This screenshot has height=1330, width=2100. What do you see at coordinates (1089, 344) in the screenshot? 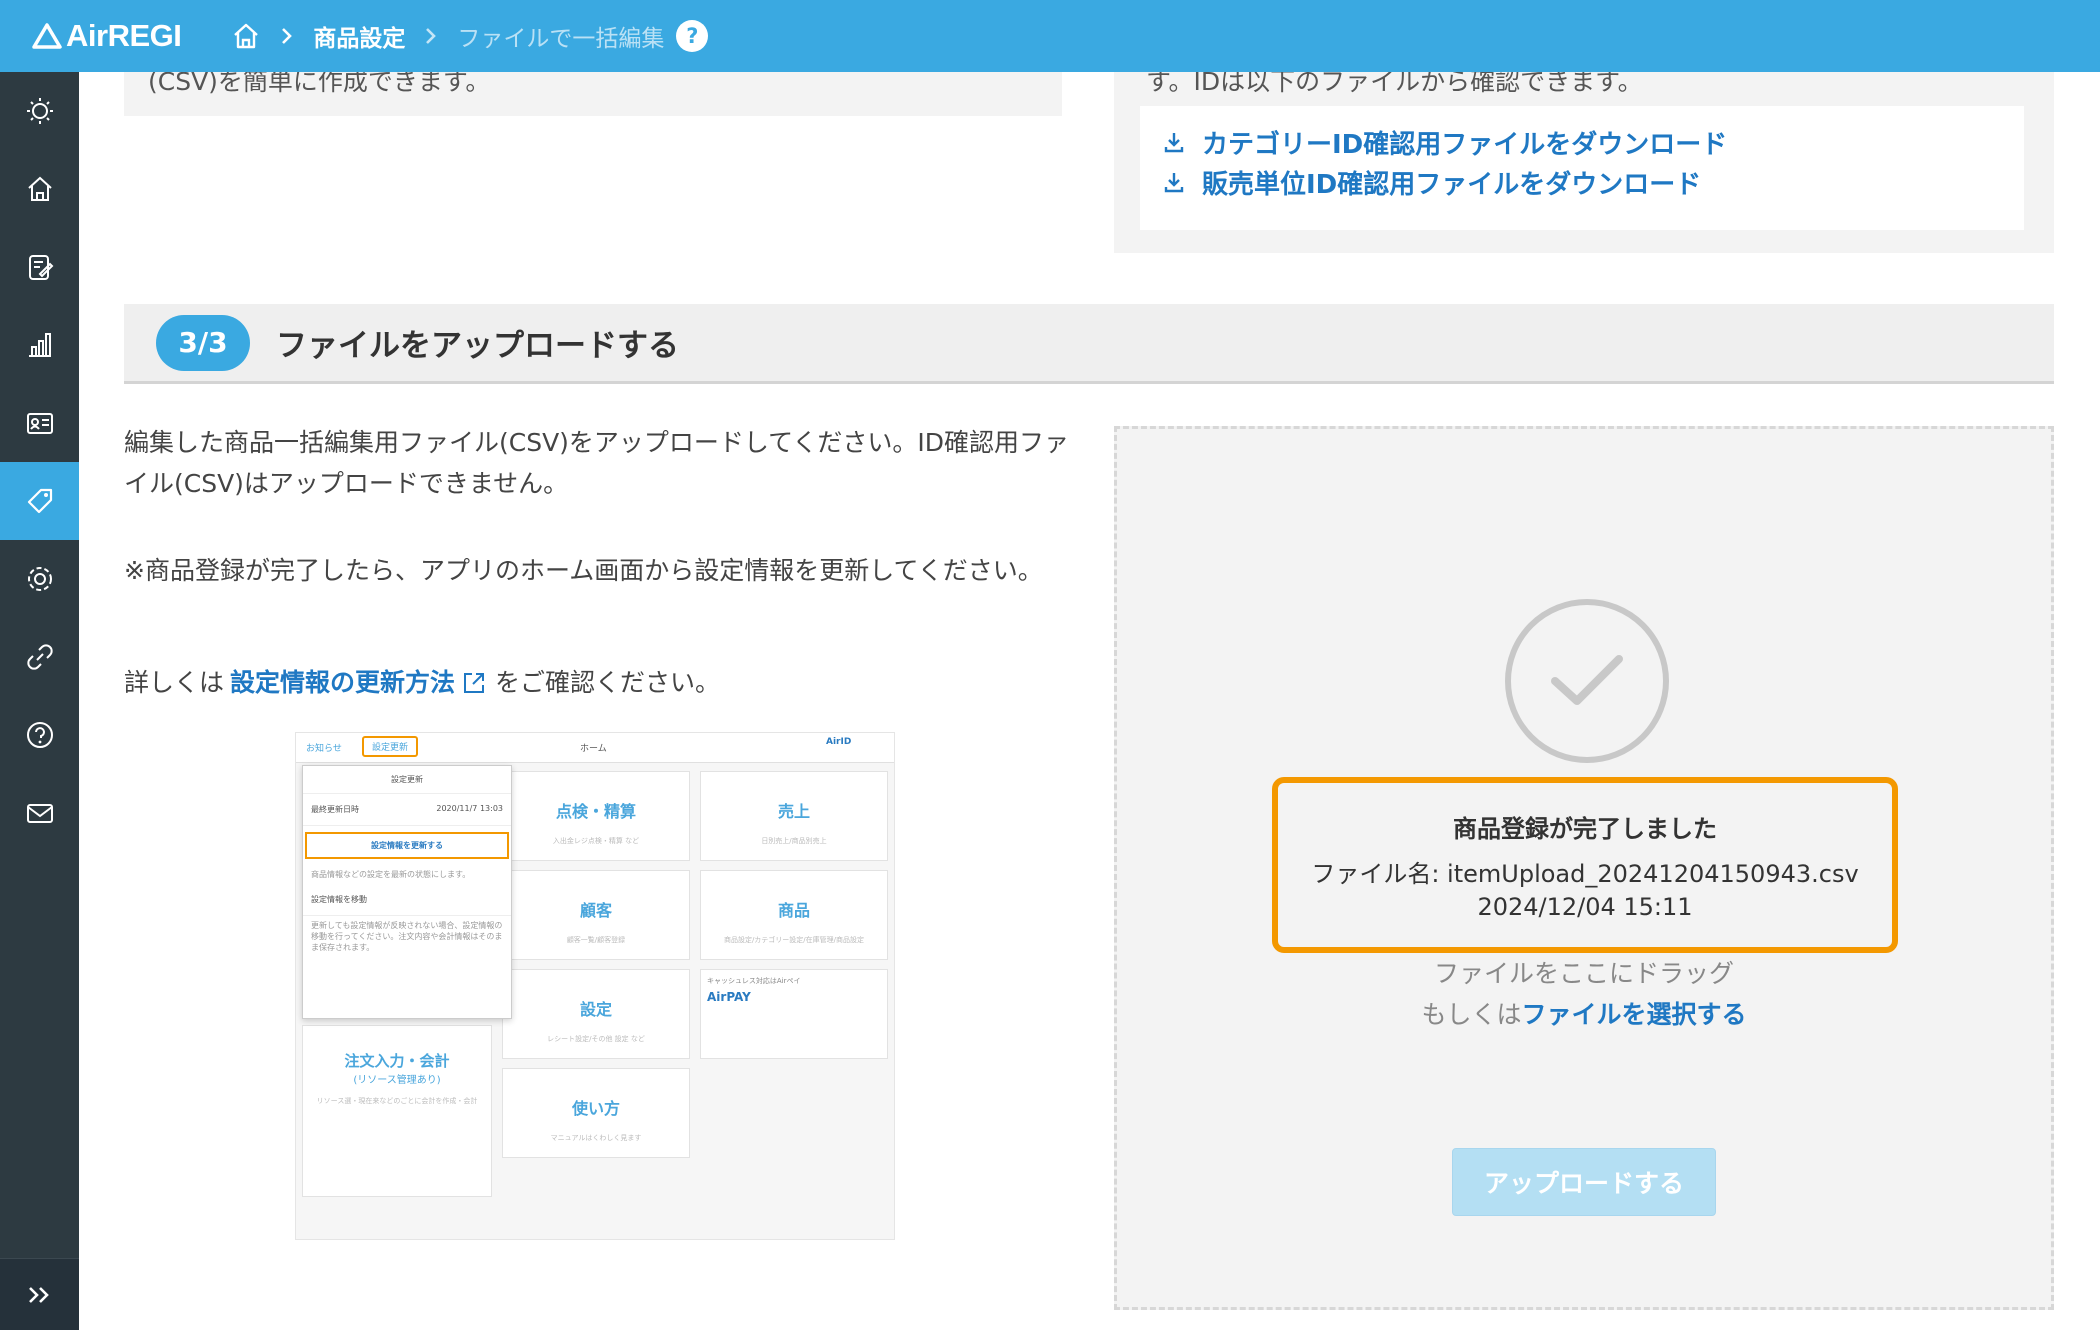
I see `step-header: 3/3 ファイルをアップロードする` at bounding box center [1089, 344].